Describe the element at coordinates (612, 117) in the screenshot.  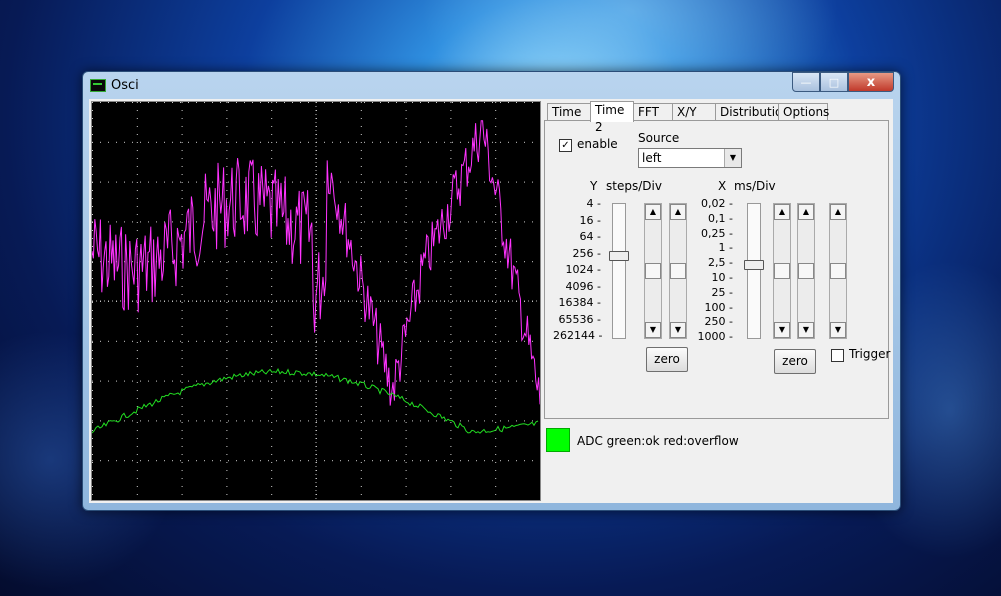
I see `tab-time-2: Time 2` at that location.